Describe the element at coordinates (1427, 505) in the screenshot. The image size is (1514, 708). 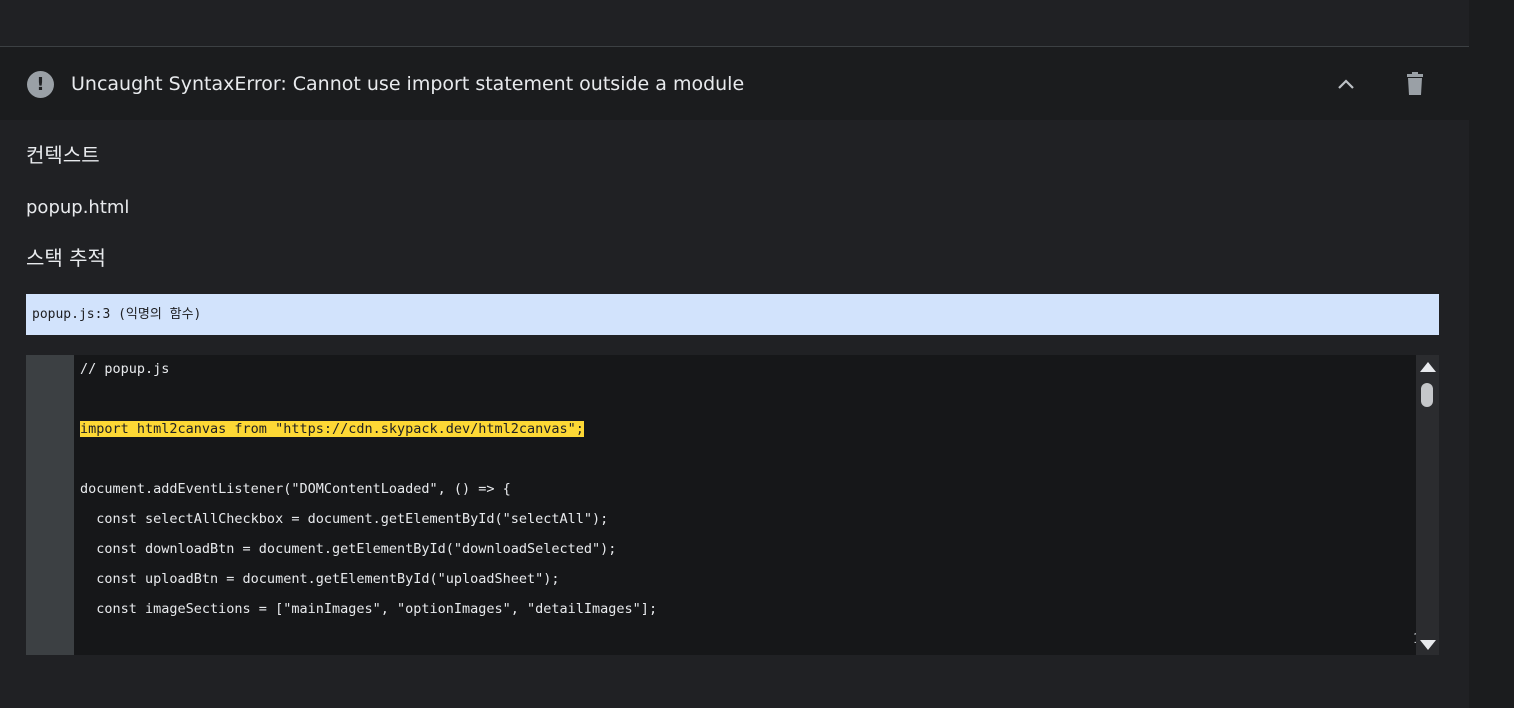
I see `vertical-scrollbar` at that location.